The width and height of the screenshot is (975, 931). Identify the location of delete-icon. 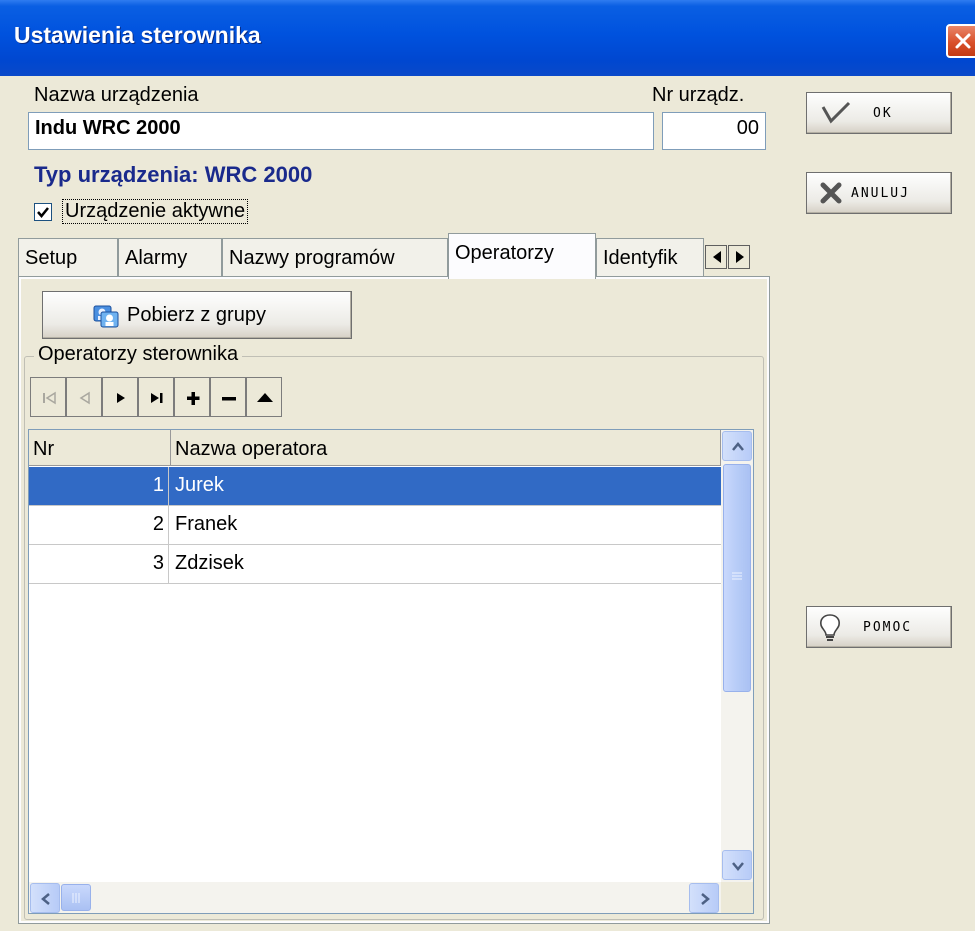
(229, 399).